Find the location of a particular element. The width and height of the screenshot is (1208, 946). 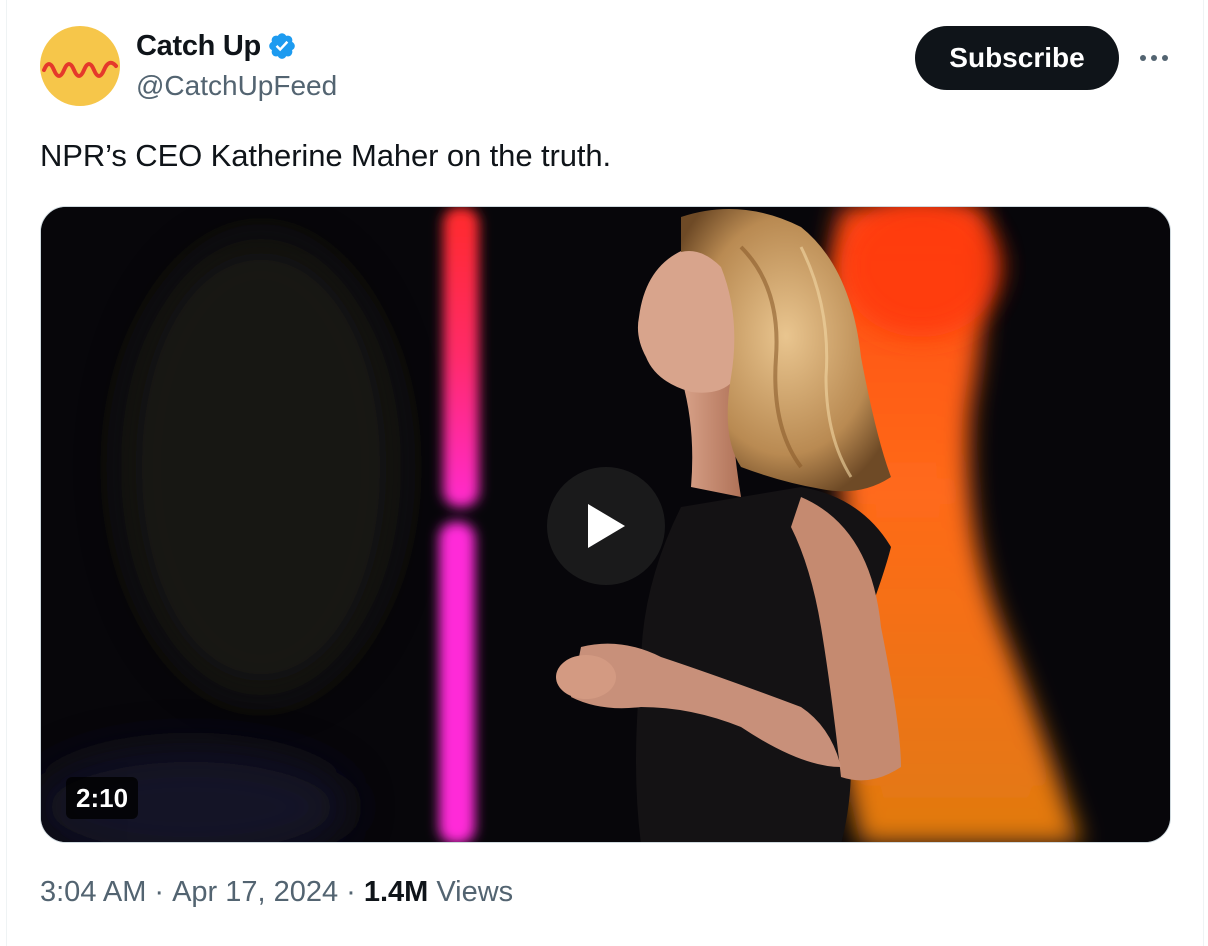

tweet-meta: 3:04 AM · Apr 17, 2024 · 1.4M Views is located at coordinates (276, 892).